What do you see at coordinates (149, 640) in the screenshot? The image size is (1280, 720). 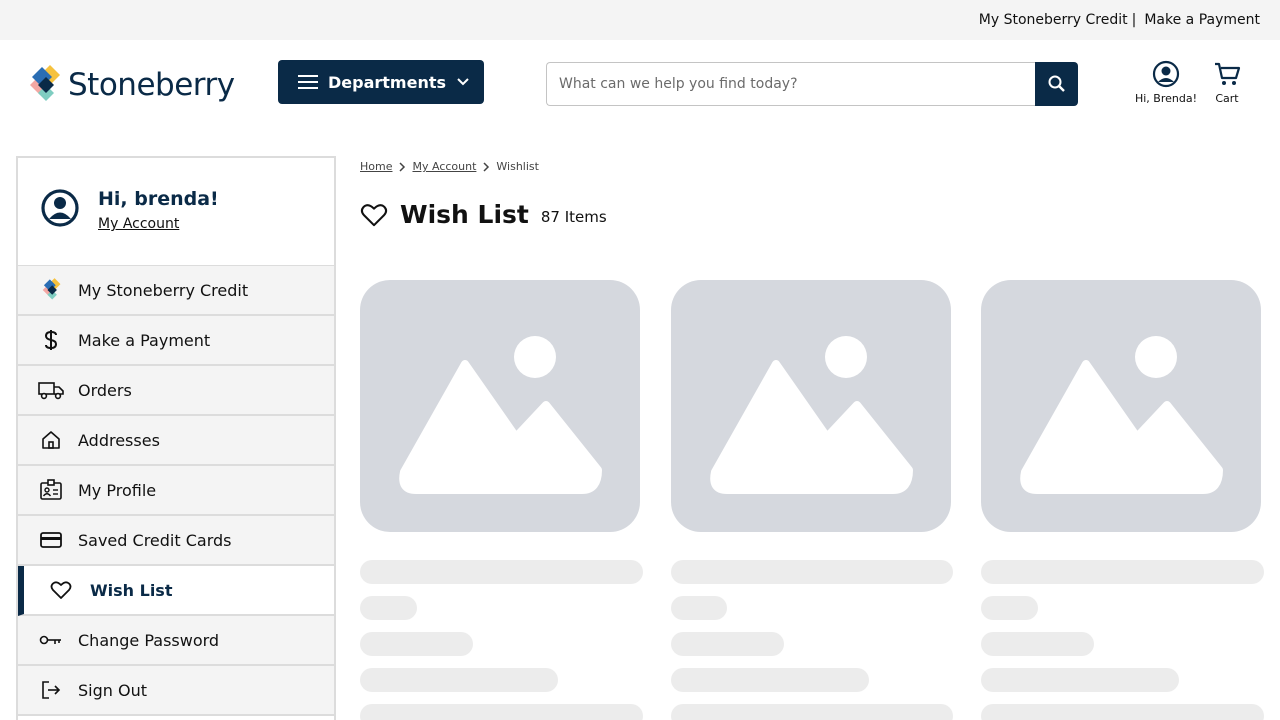 I see `sidebar-item-label: Change Password` at bounding box center [149, 640].